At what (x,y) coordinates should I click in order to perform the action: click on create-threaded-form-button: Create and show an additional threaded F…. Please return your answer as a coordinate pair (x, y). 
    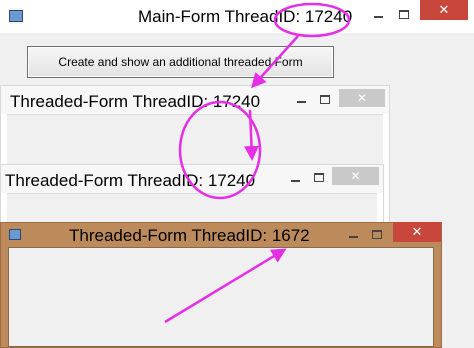
    Looking at the image, I should click on (180, 62).